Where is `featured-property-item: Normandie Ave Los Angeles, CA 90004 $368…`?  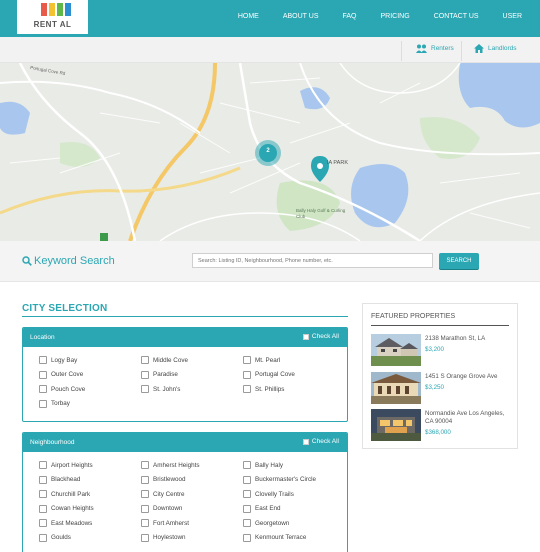 featured-property-item: Normandie Ave Los Angeles, CA 90004 $368… is located at coordinates (441, 425).